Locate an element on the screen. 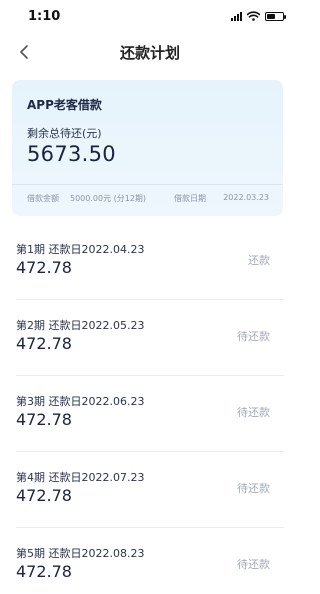 The image size is (320, 594). nav-bar: 还款计划 is located at coordinates (150, 52).